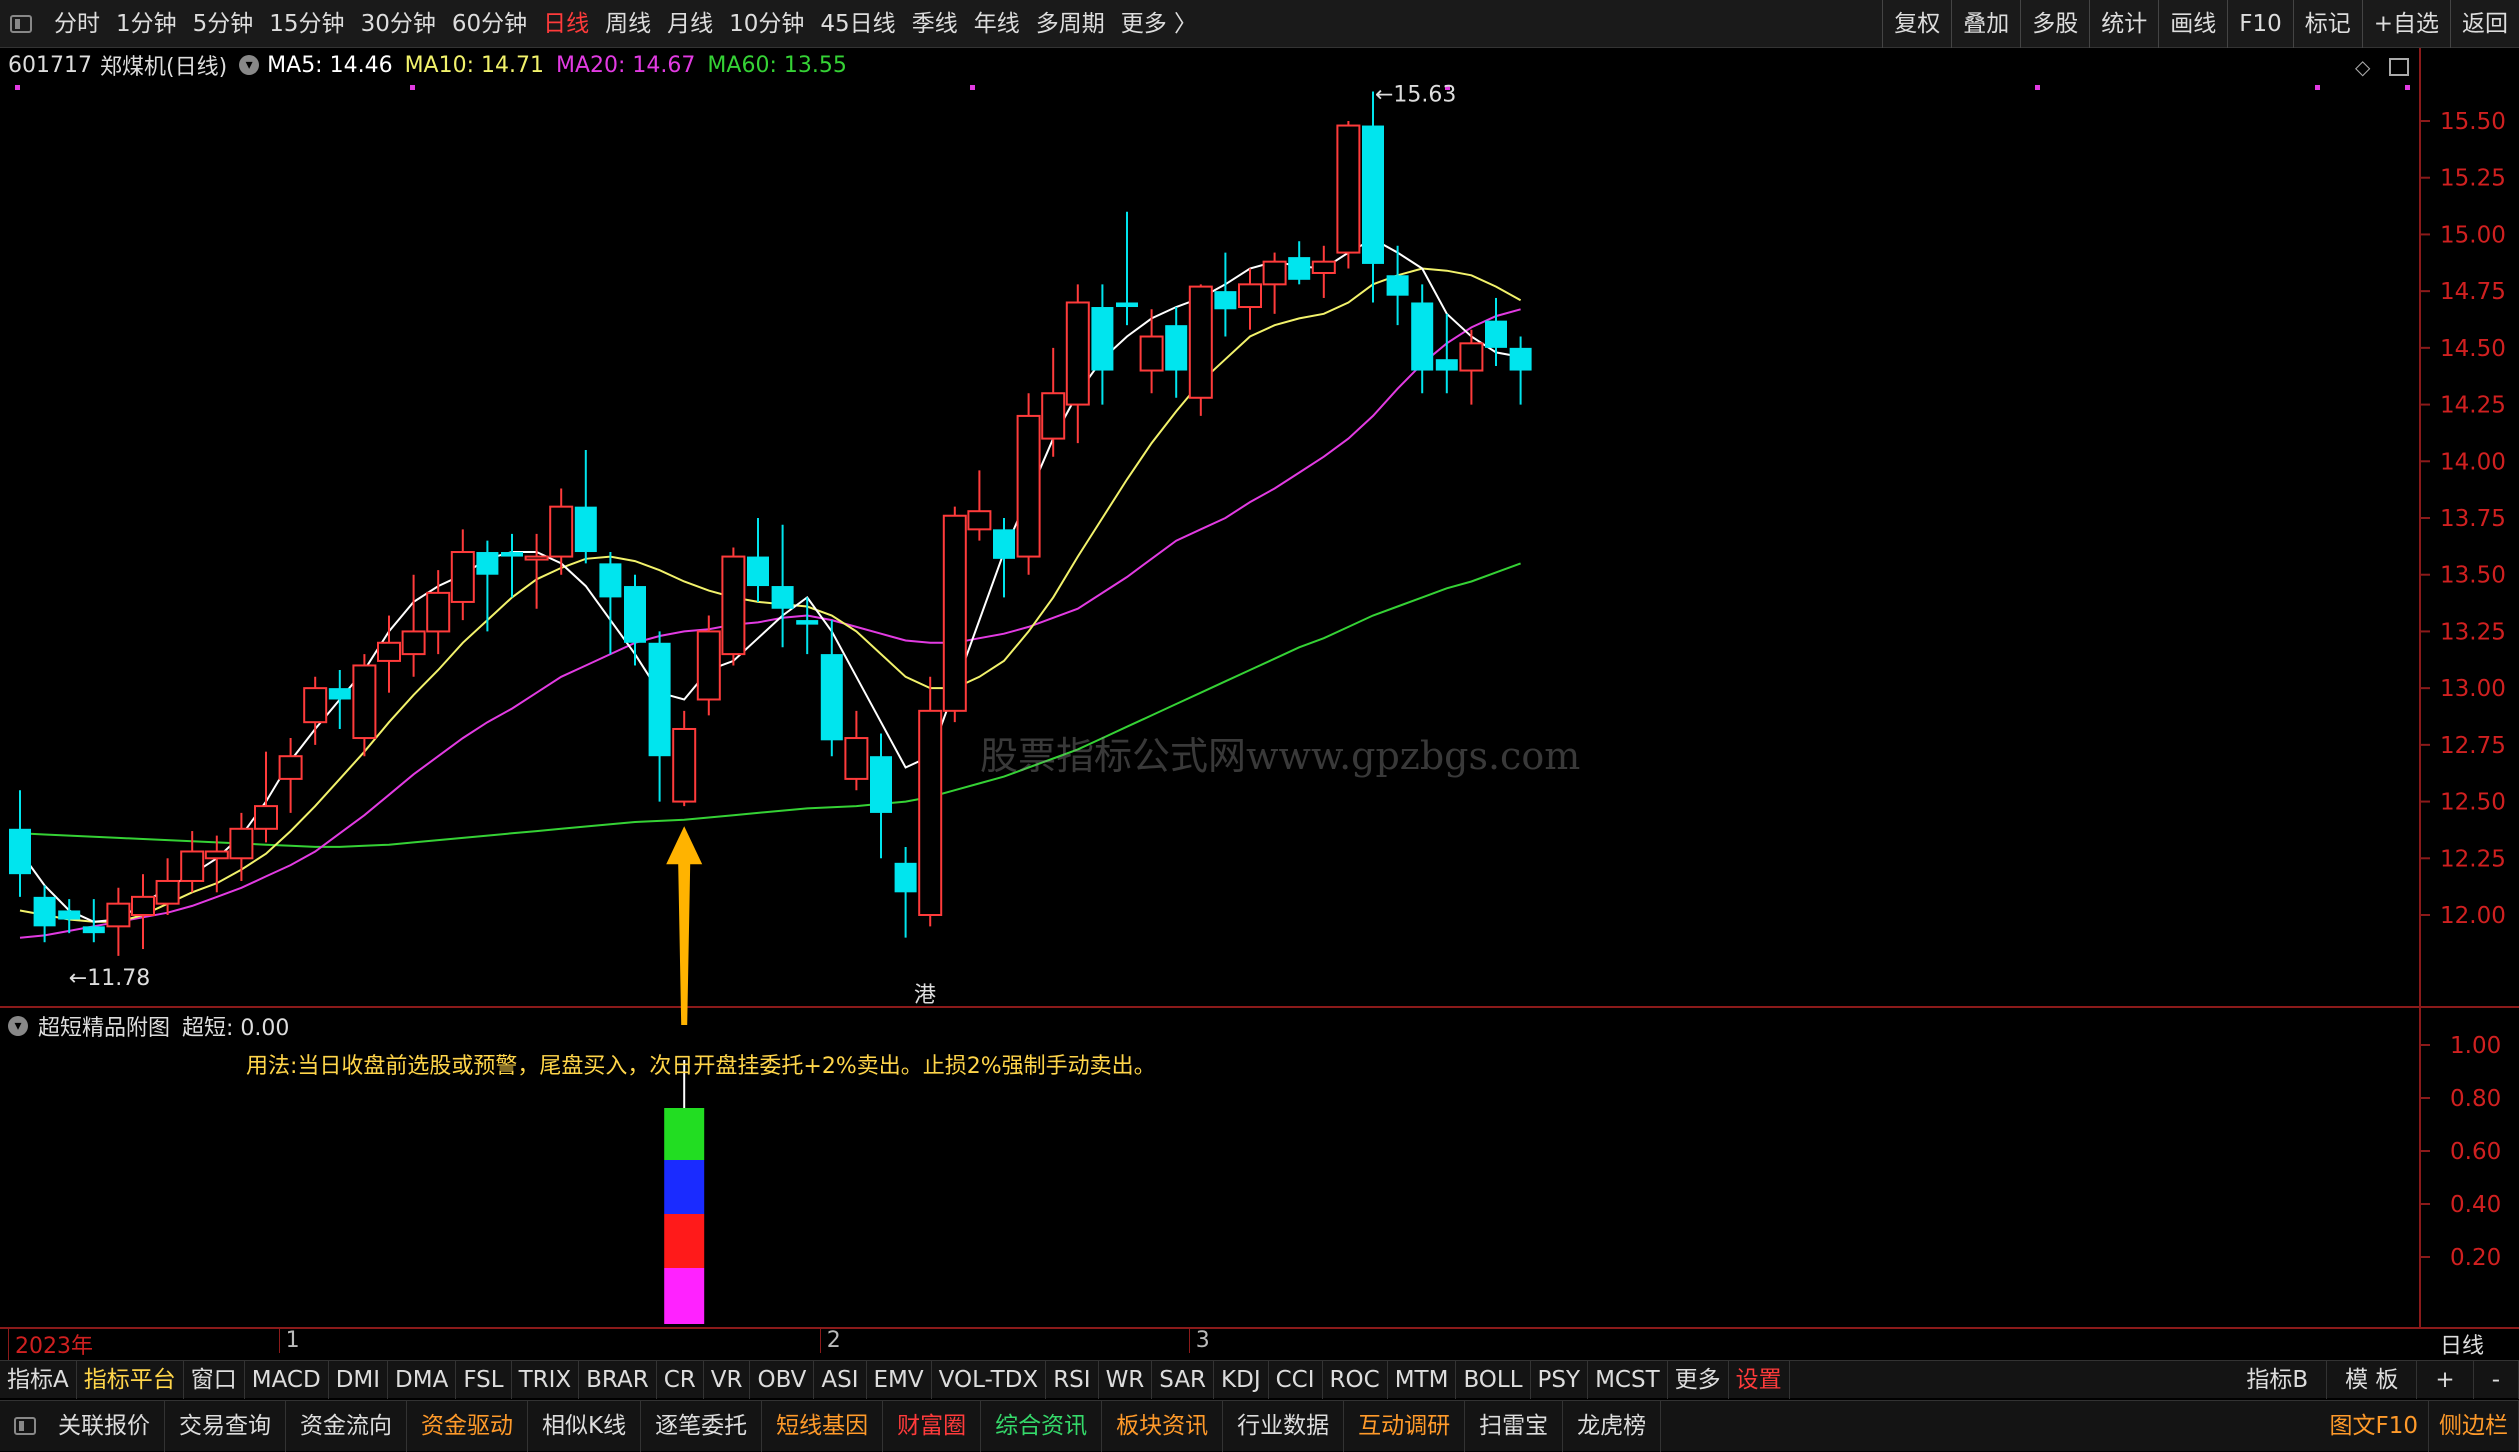 This screenshot has width=2519, height=1452. What do you see at coordinates (287, 1380) in the screenshot?
I see `indicator-tab-macd: MACD` at bounding box center [287, 1380].